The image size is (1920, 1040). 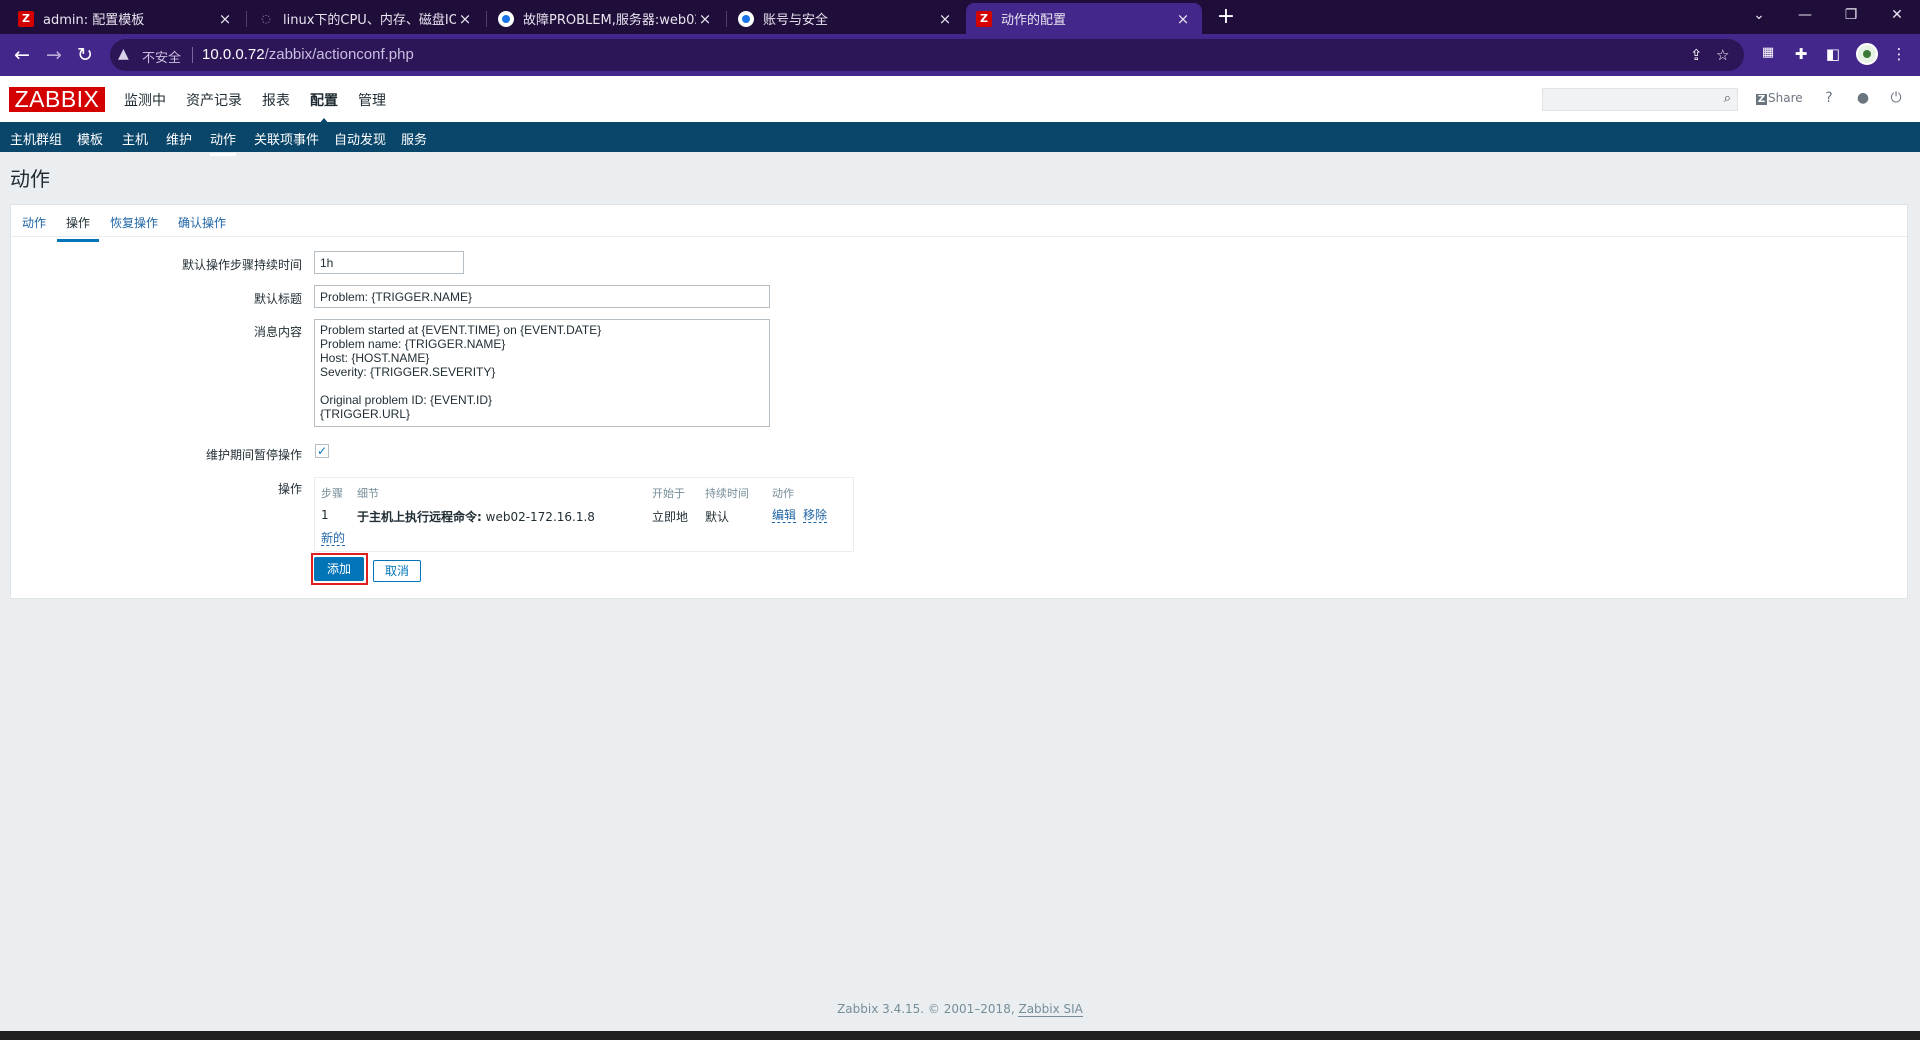 What do you see at coordinates (78, 228) in the screenshot?
I see `tab-operations: 操作` at bounding box center [78, 228].